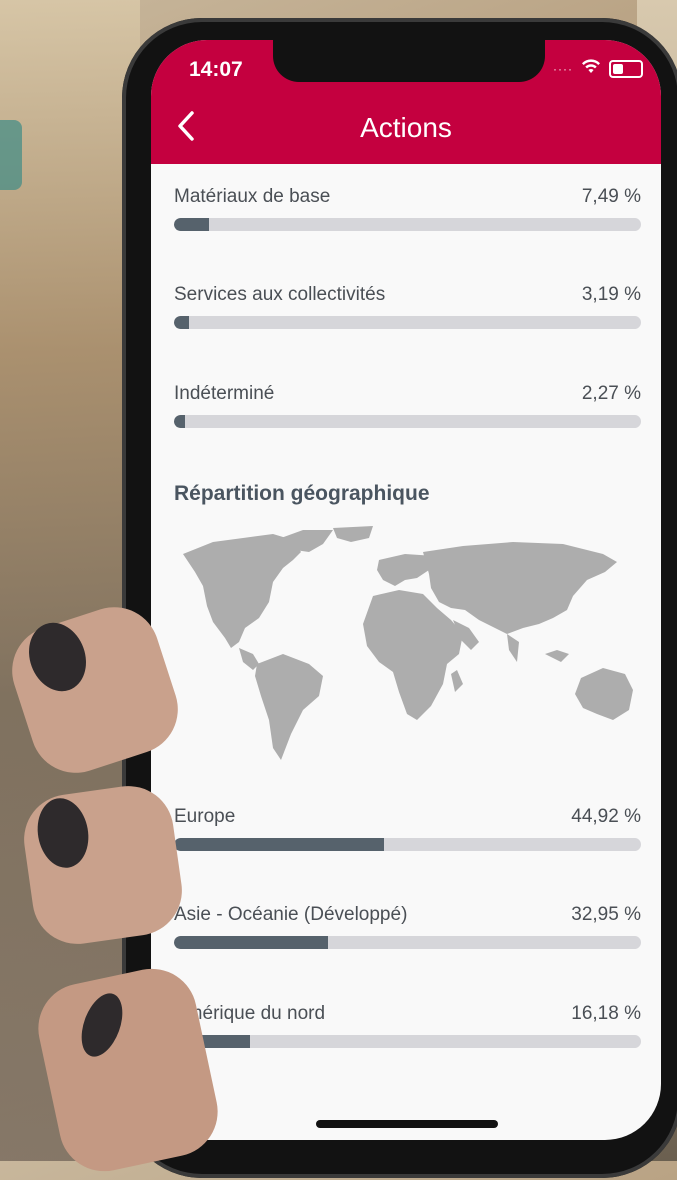  What do you see at coordinates (563, 68) in the screenshot?
I see `signal-dots-icon: ····` at bounding box center [563, 68].